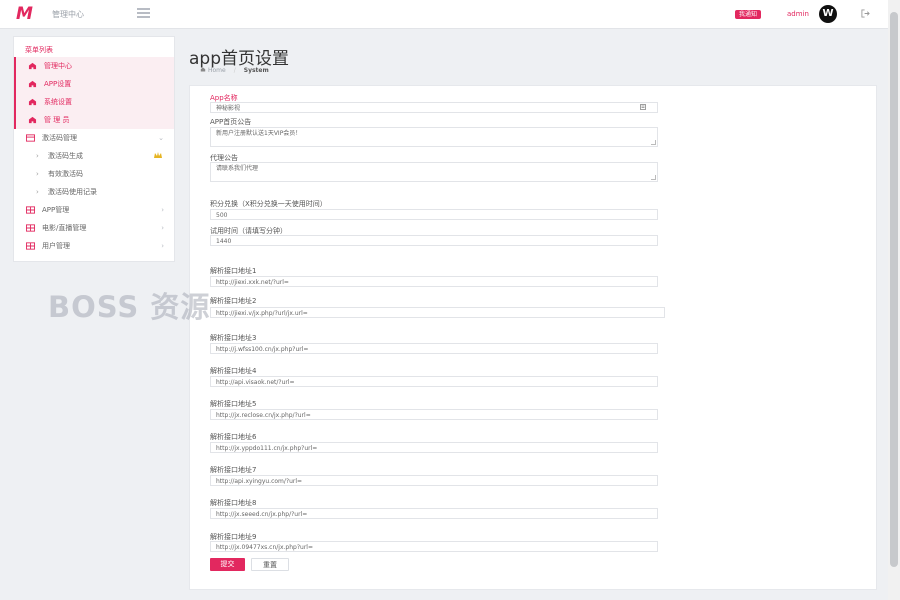 The height and width of the screenshot is (600, 900). What do you see at coordinates (65, 156) in the screenshot?
I see `sidebar-item-label: 激活码生成` at bounding box center [65, 156].